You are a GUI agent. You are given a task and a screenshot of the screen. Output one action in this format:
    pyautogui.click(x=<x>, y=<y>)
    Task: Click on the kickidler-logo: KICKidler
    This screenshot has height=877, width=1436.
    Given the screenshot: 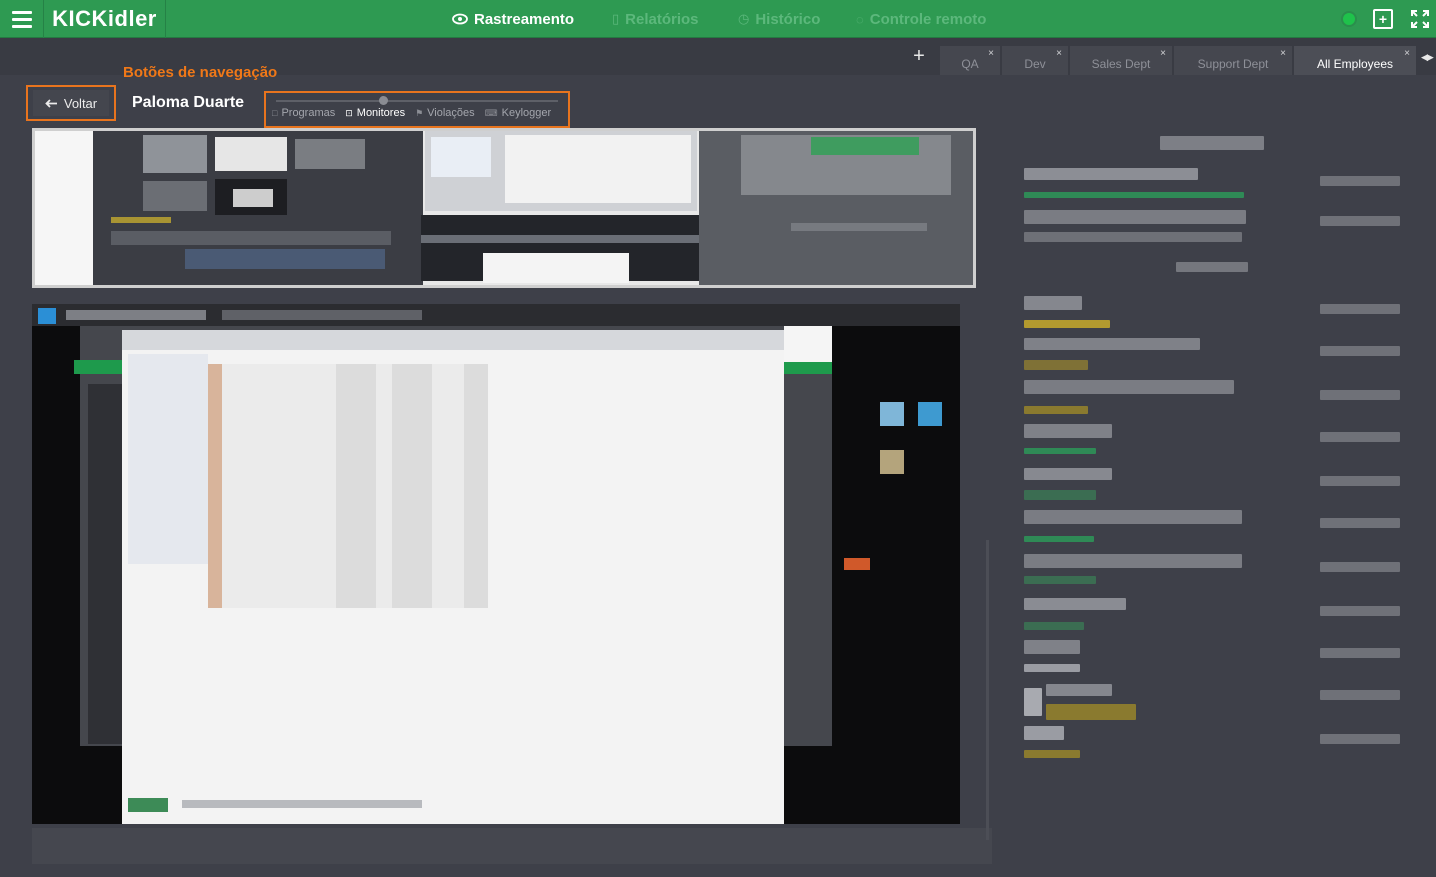 What is the action you would take?
    pyautogui.click(x=105, y=19)
    